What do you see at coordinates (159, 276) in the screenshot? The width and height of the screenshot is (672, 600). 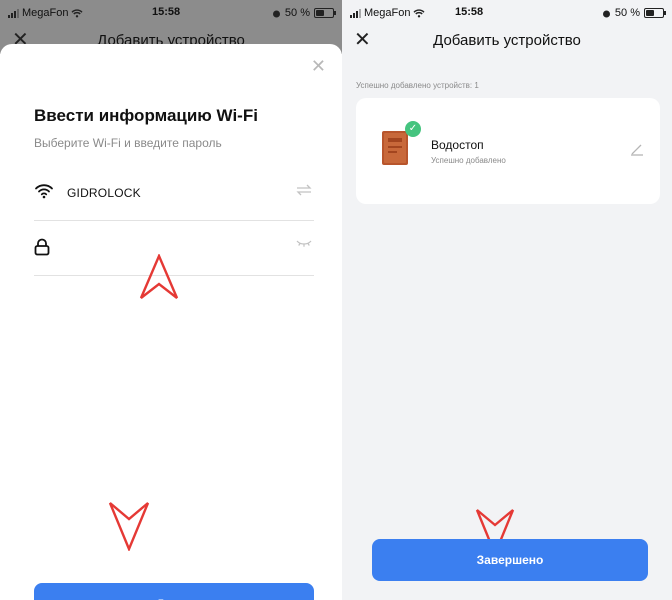 I see `annotation-arrow-up` at bounding box center [159, 276].